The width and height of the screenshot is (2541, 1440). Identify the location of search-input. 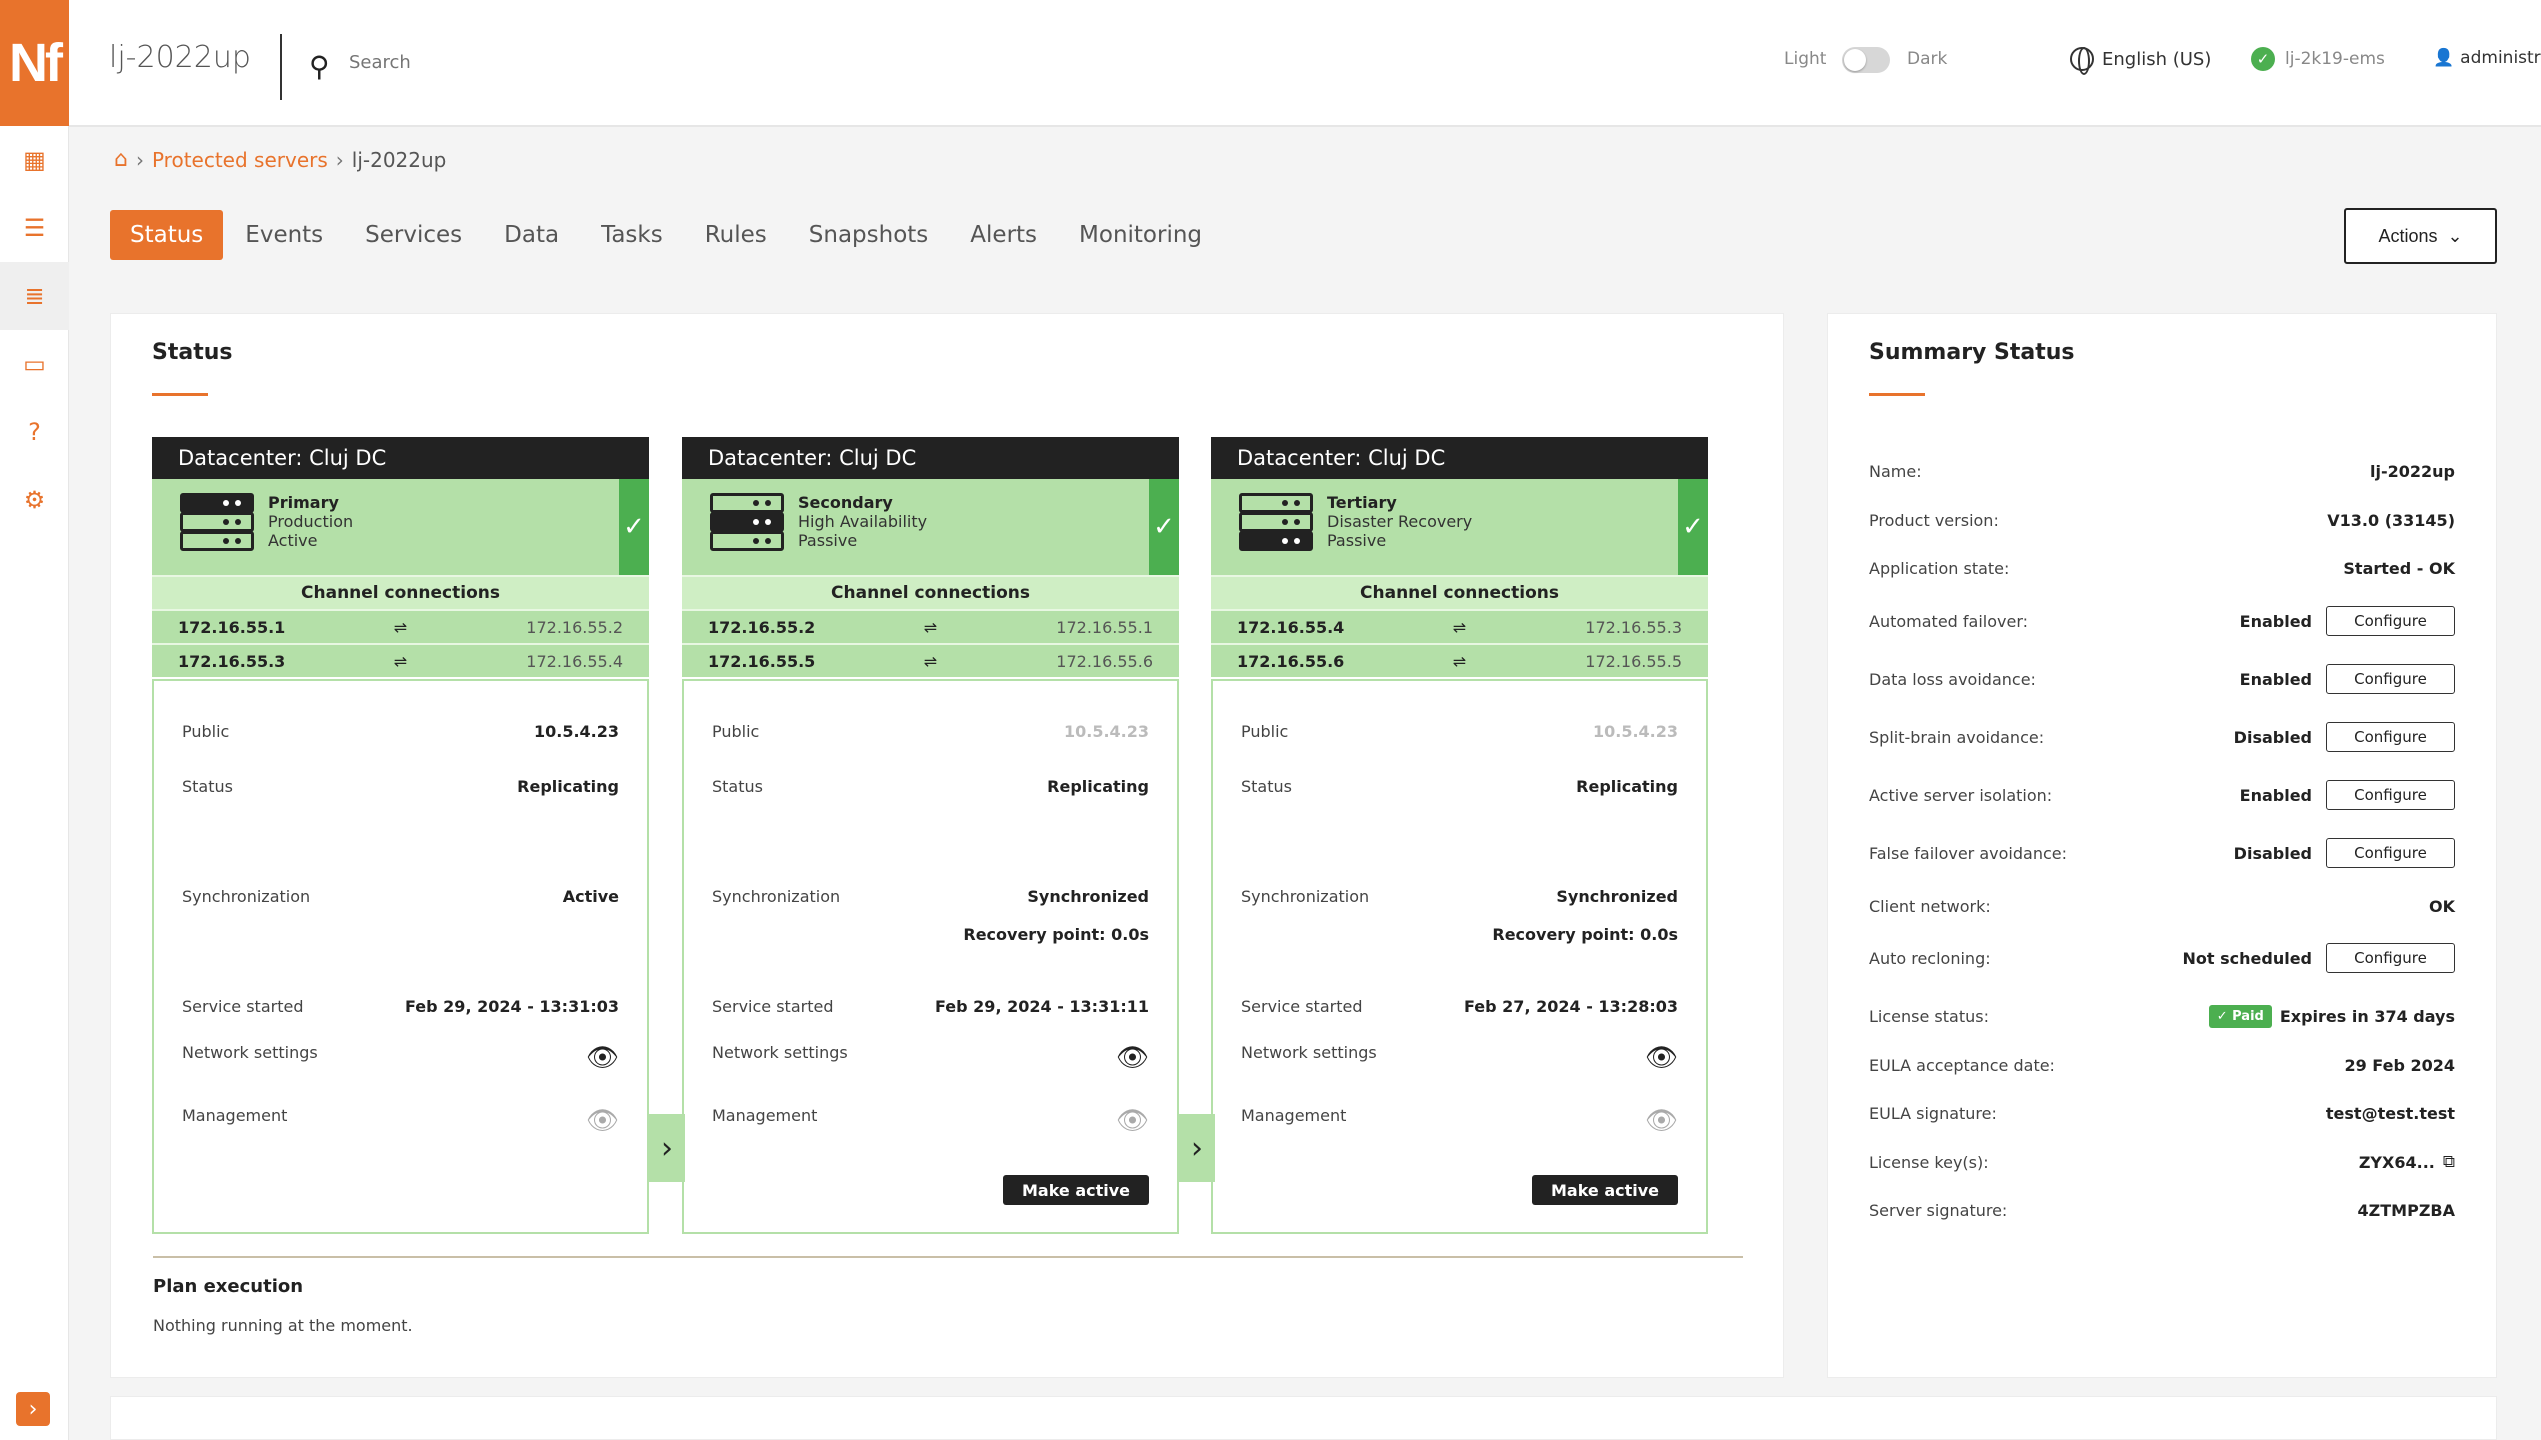
(499, 62).